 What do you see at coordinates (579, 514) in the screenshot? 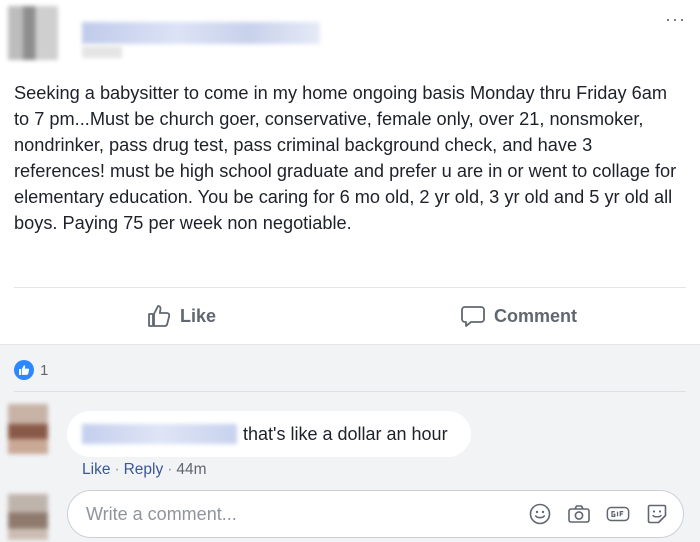
I see `camera-icon` at bounding box center [579, 514].